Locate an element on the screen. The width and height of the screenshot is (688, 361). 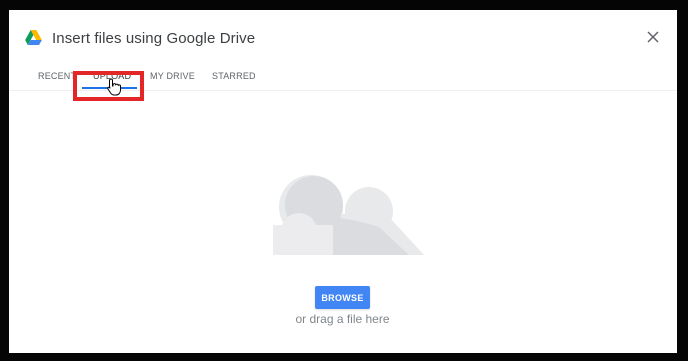
drag-hint-text: or drag a file here is located at coordinates (342, 319).